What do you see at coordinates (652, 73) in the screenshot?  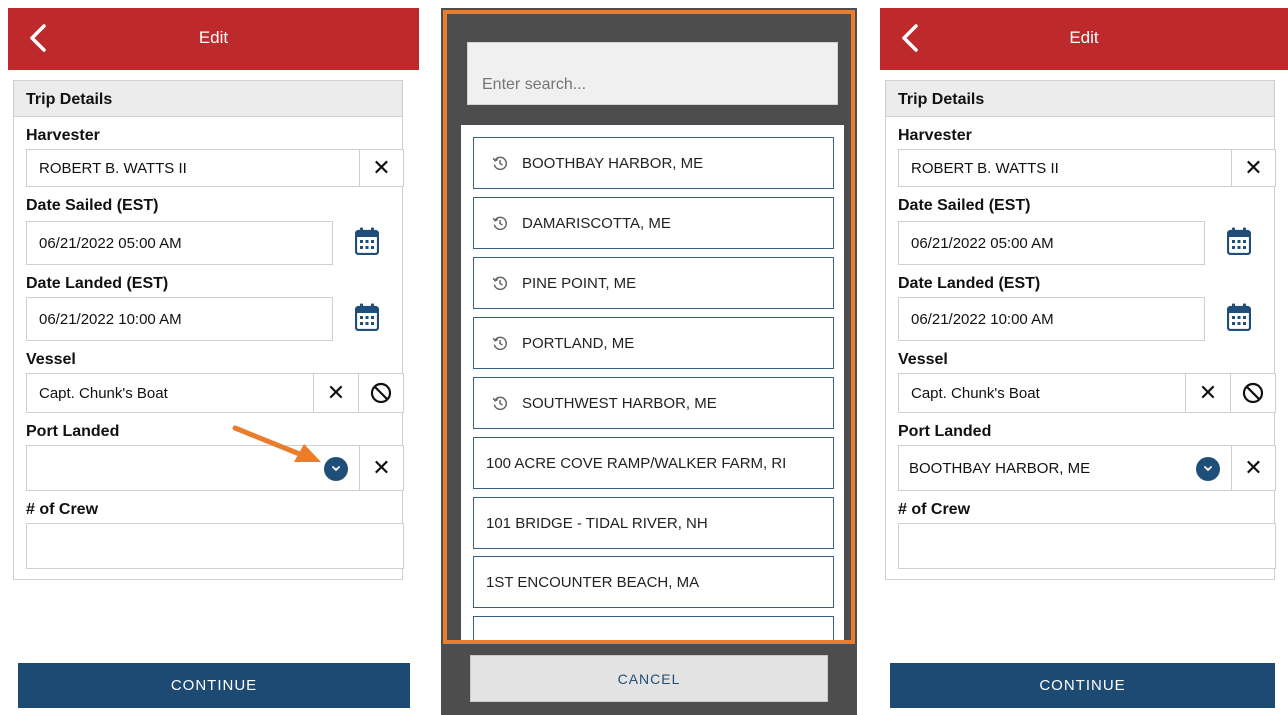 I see `search-input` at bounding box center [652, 73].